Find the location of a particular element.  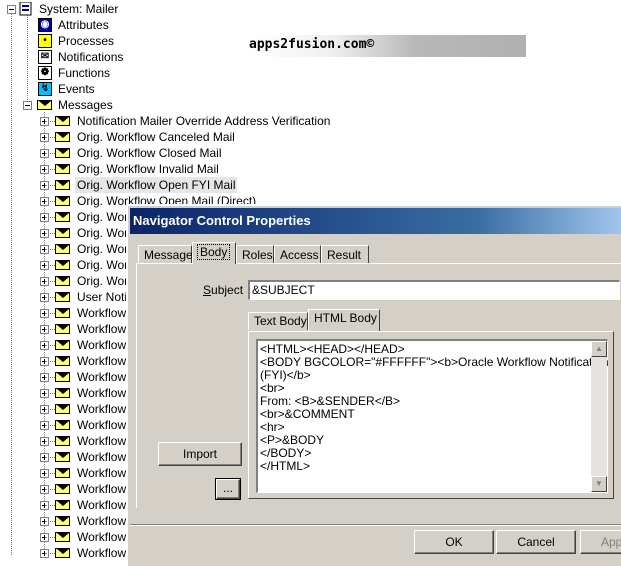

dialog-title: Navigator Control Properties is located at coordinates (375, 221).